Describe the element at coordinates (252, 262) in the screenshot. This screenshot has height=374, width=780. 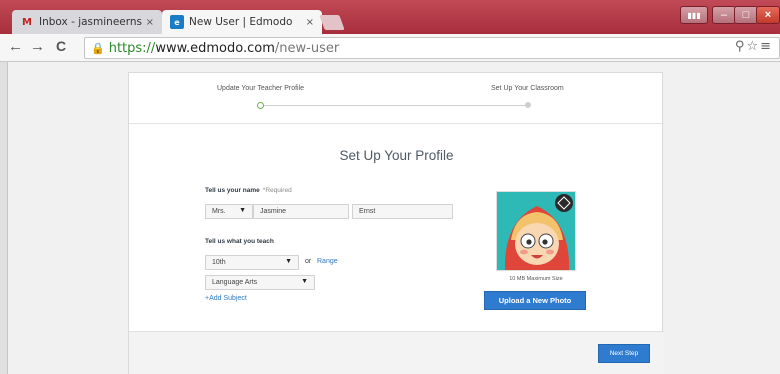
I see `grade-select: 10th ▼` at that location.